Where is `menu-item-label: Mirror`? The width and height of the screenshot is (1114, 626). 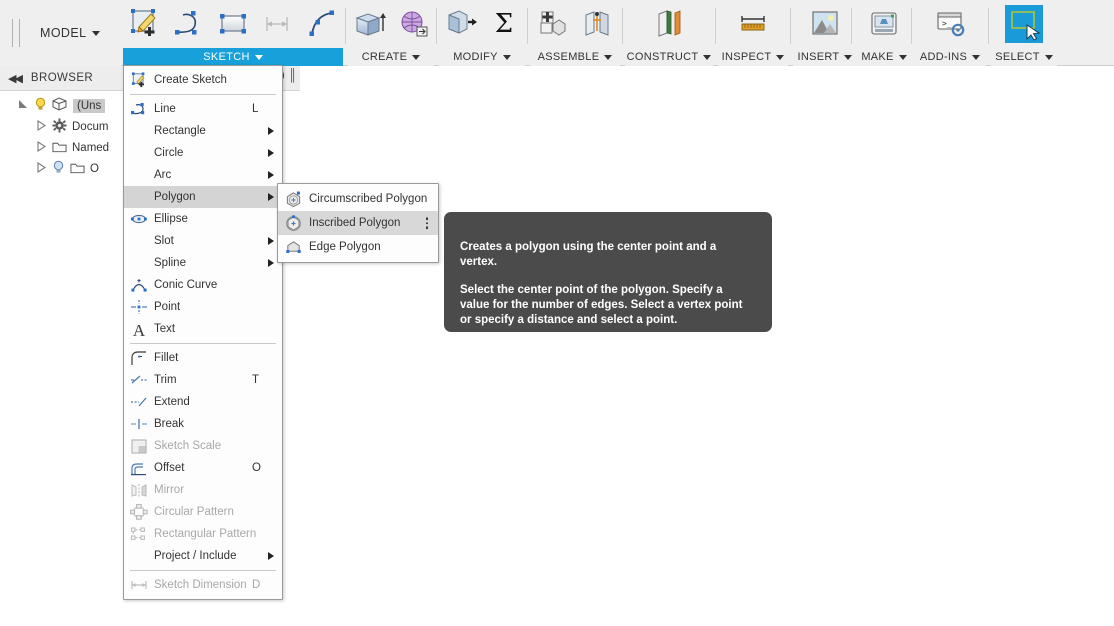 menu-item-label: Mirror is located at coordinates (169, 490).